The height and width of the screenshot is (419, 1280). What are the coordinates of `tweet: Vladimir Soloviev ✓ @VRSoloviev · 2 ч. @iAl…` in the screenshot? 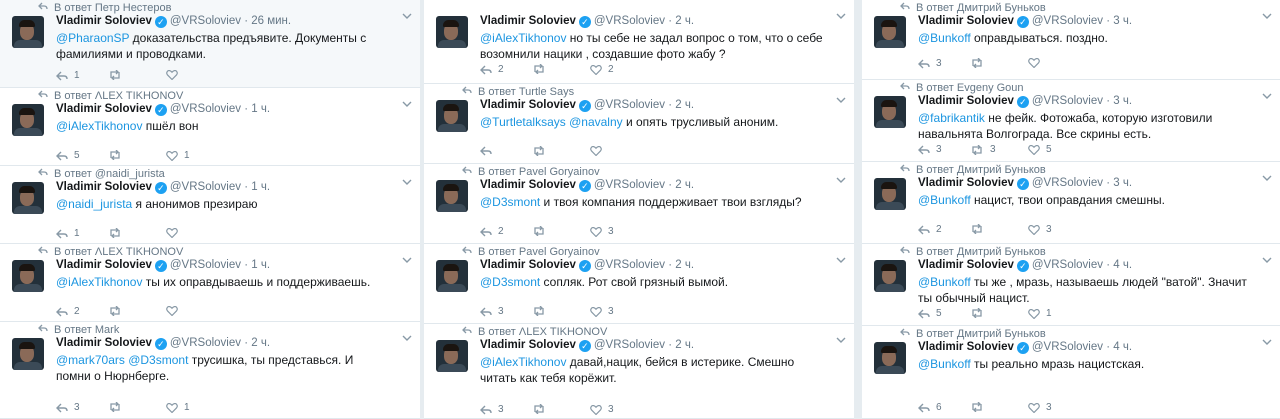 It's located at (639, 42).